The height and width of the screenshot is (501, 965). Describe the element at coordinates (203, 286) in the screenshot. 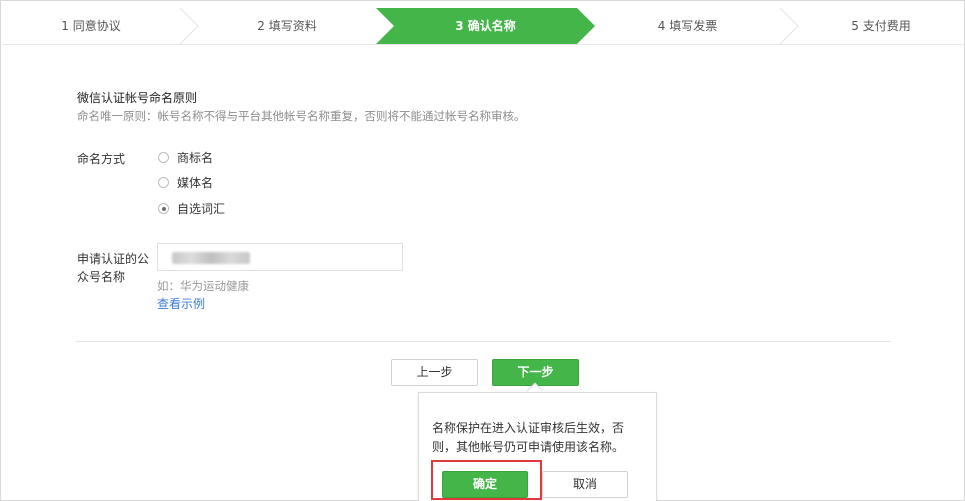

I see `account-name-hint: 如：华为运动健康` at that location.